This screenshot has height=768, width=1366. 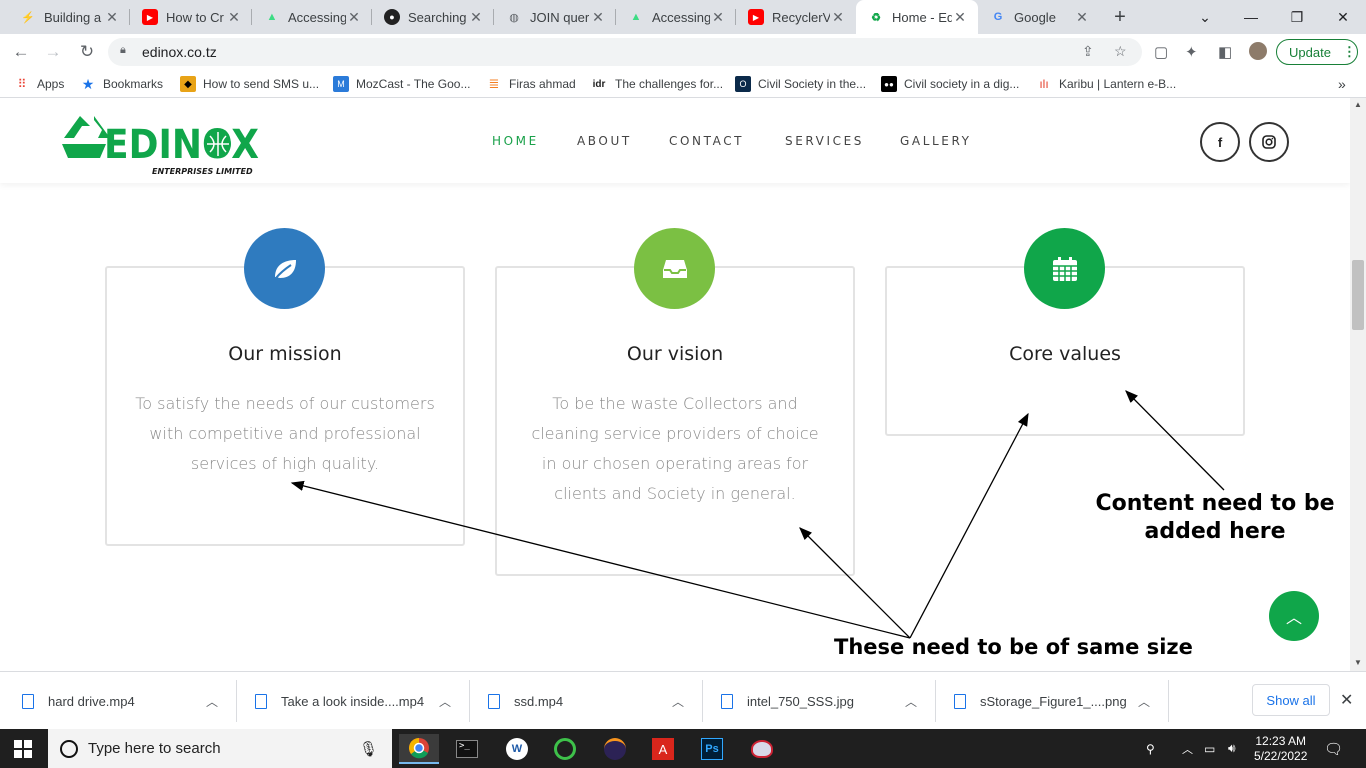 I want to click on tab-home-edinox: ♻ Home - Ed ✕, so click(x=917, y=17).